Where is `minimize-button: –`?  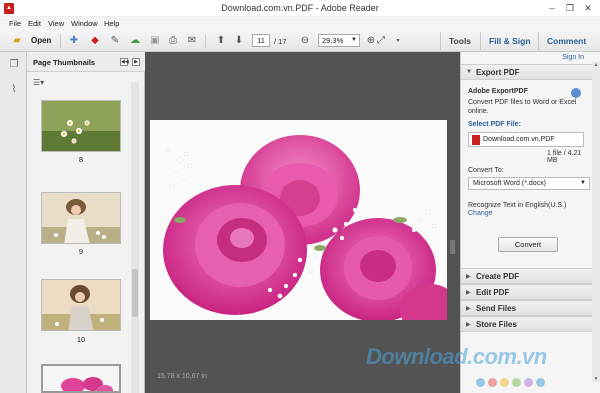
minimize-button: – is located at coordinates (552, 8).